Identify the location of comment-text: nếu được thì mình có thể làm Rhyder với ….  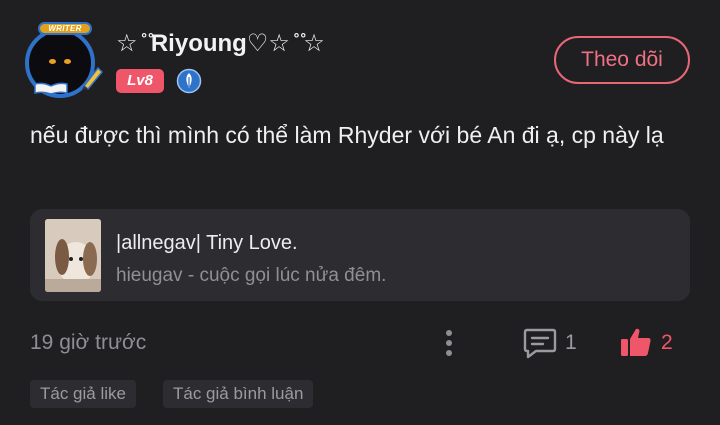
(347, 135).